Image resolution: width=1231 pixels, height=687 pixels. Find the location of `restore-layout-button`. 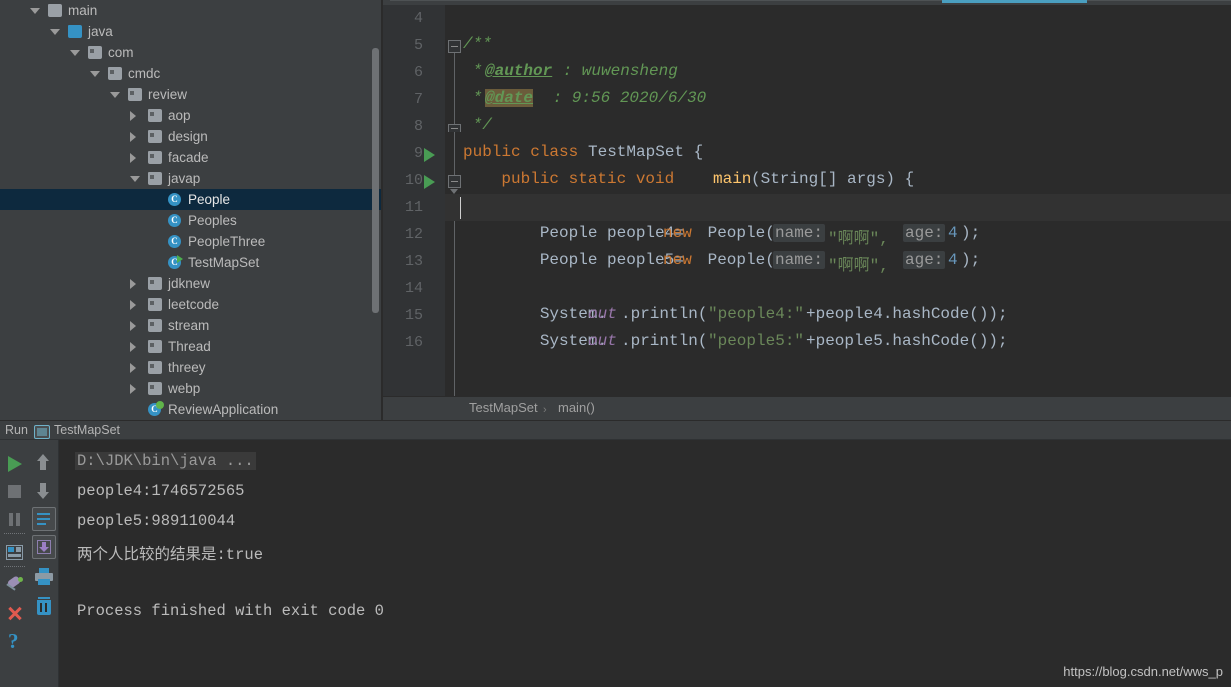

restore-layout-button is located at coordinates (14, 551).